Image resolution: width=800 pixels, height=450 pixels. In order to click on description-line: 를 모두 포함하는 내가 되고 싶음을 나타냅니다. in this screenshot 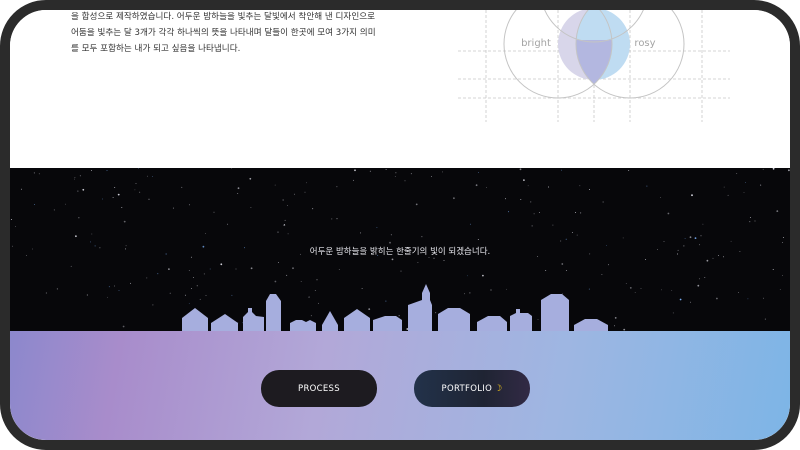, I will do `click(156, 49)`.